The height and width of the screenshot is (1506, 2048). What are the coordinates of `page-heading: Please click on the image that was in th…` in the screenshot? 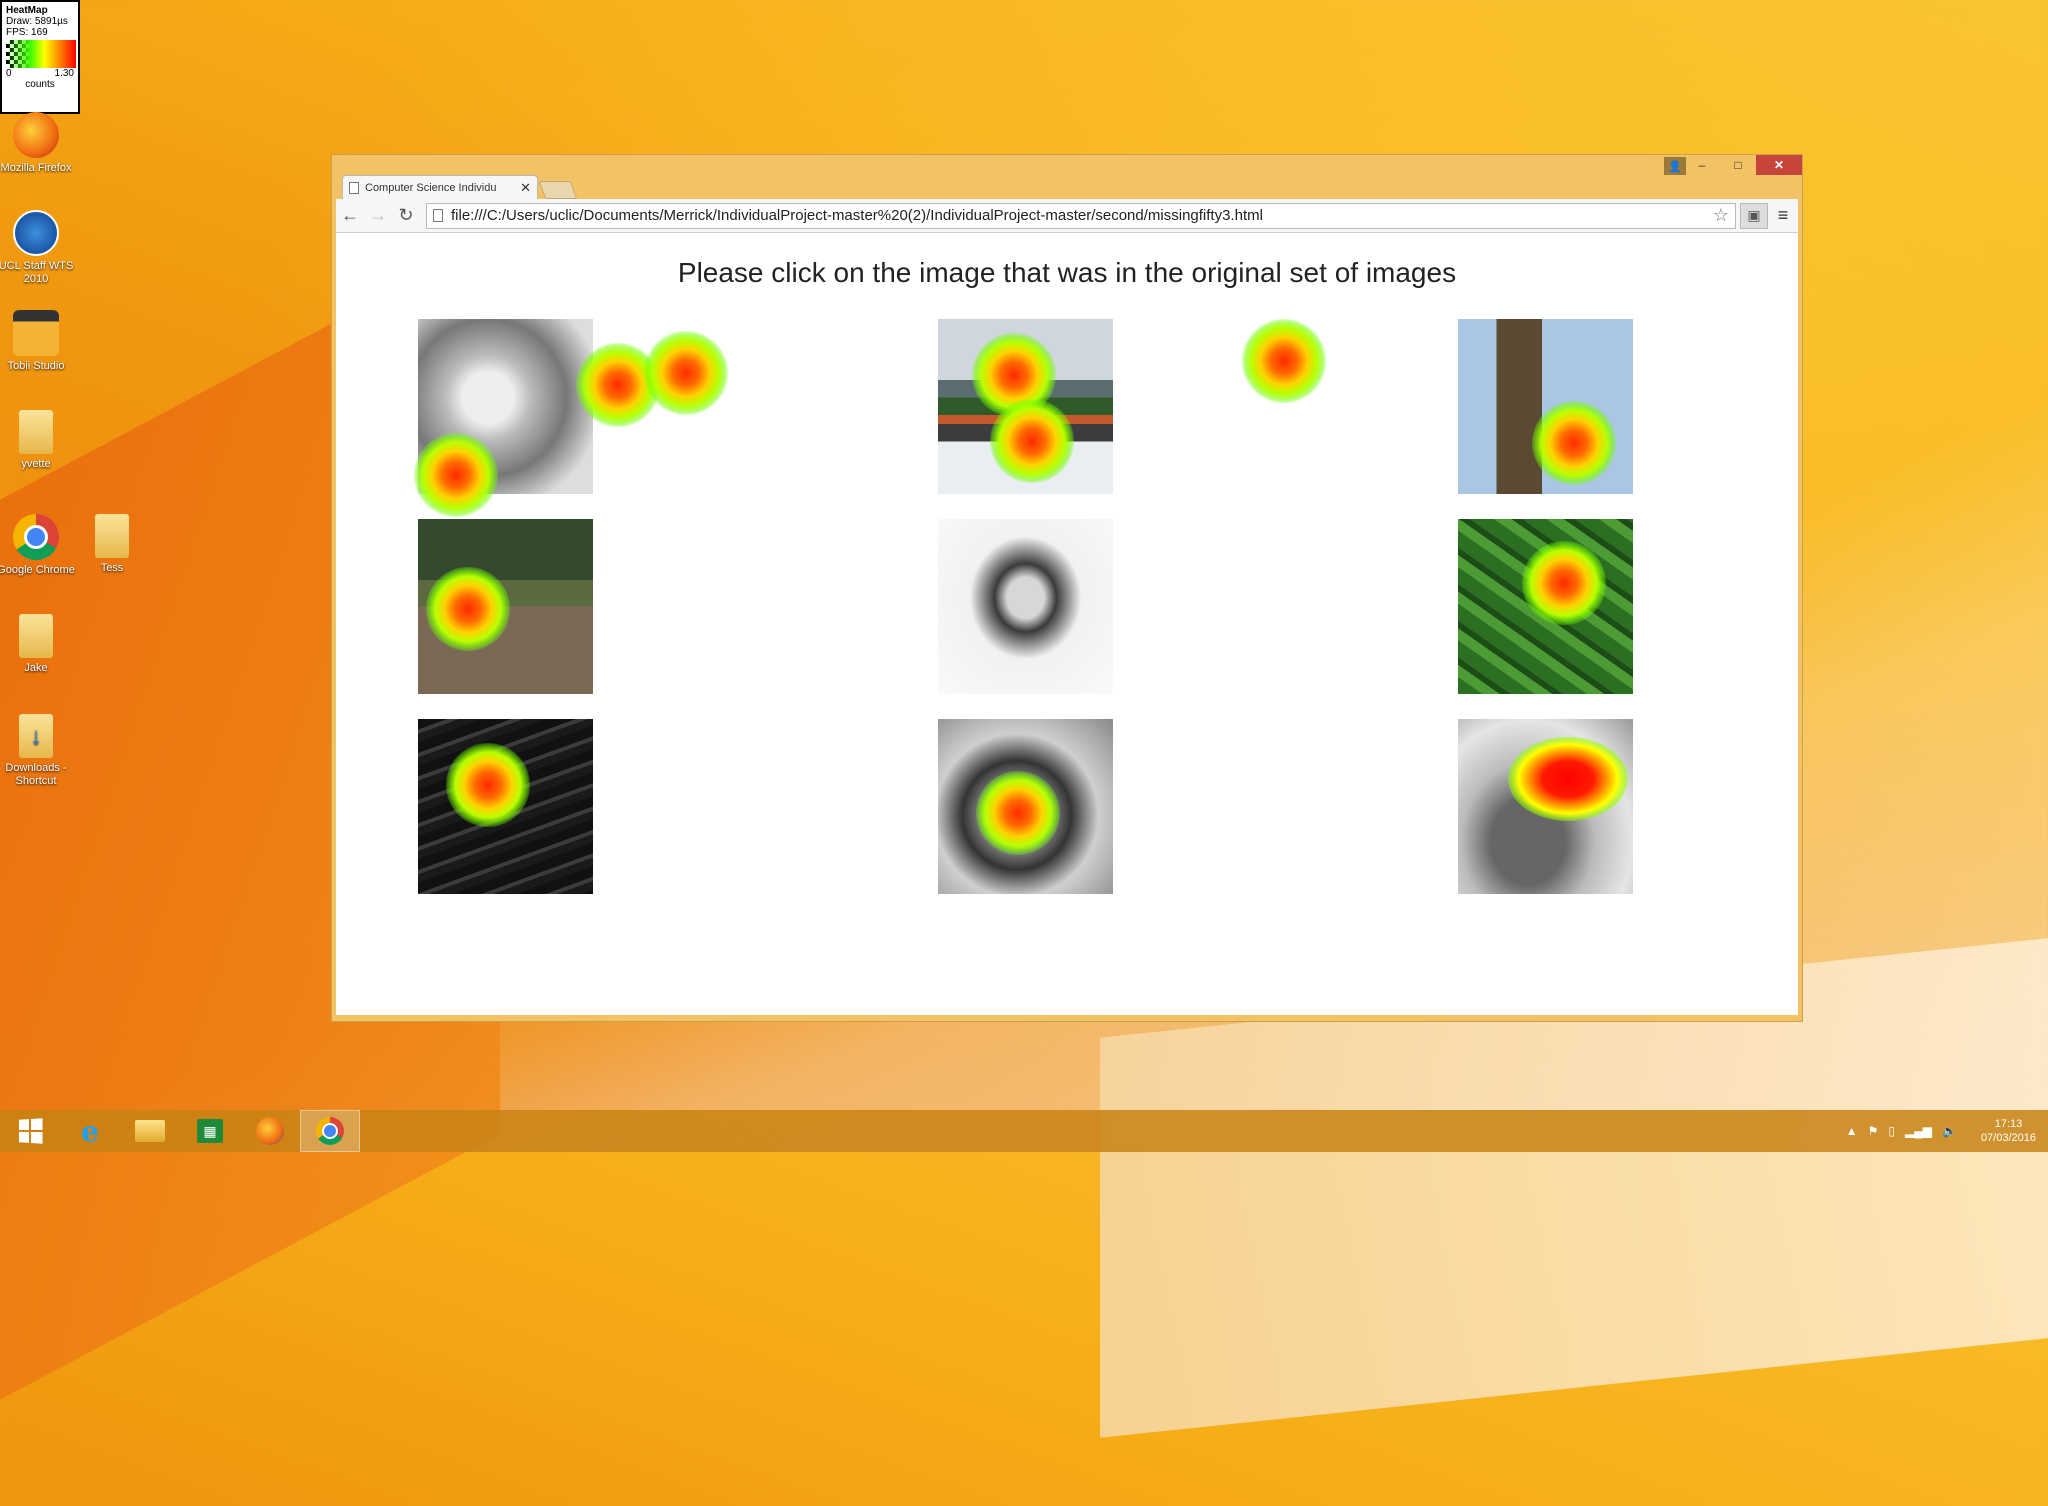 It's located at (1067, 272).